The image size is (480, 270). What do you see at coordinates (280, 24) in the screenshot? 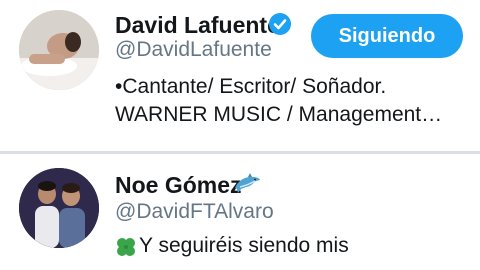
I see `verified-badge-icon` at bounding box center [280, 24].